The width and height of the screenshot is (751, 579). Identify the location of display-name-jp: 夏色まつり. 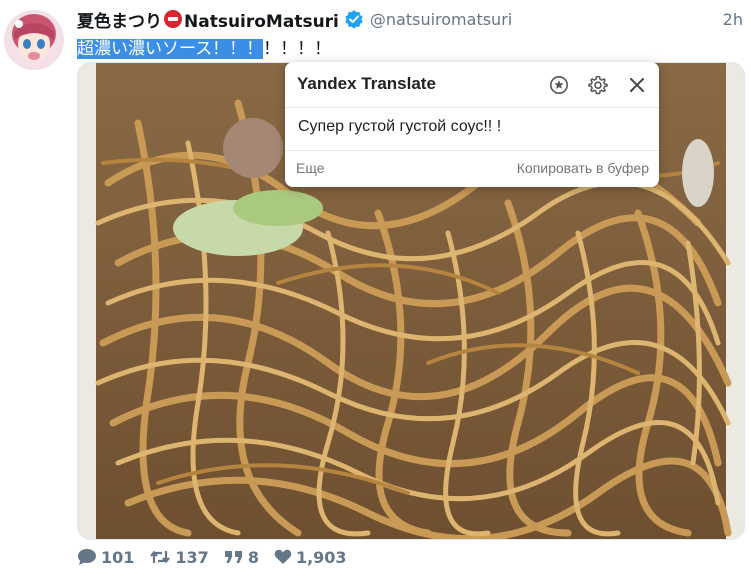
(119, 22).